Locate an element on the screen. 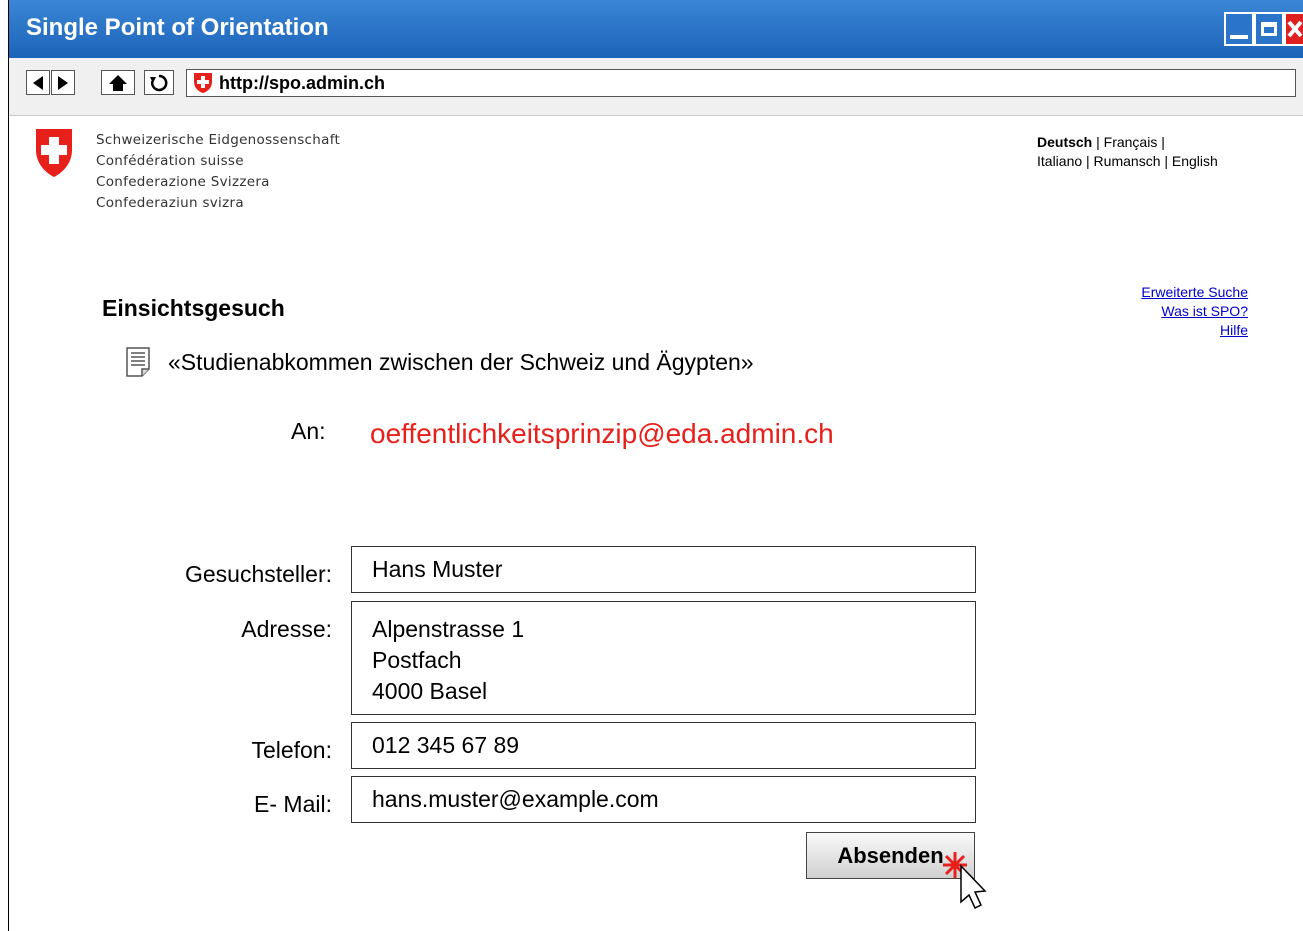 This screenshot has height=931, width=1303. recipient-label: An: is located at coordinates (308, 431).